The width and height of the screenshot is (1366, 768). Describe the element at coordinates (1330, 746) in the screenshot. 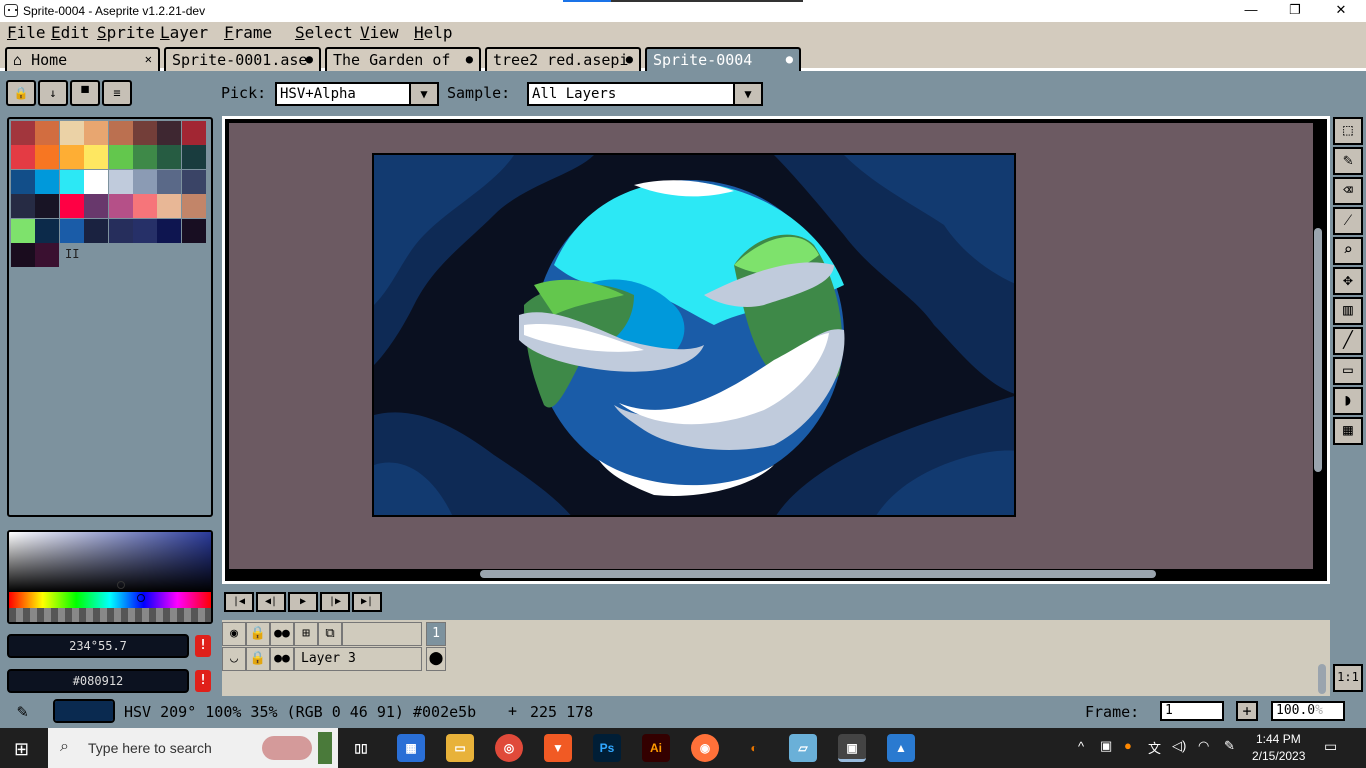

I see `notifications-icon: ▭` at that location.